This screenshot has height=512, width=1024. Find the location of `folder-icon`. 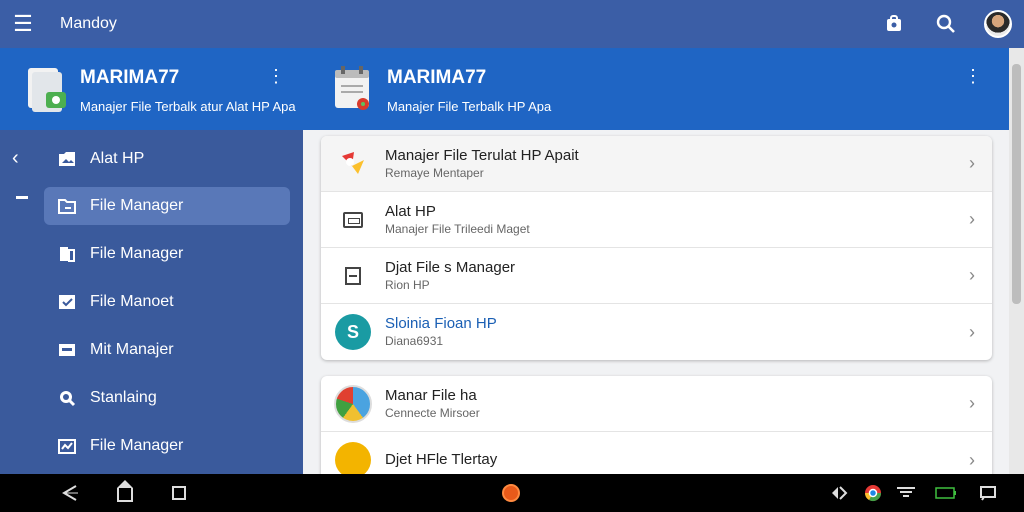

folder-icon is located at coordinates (67, 206).